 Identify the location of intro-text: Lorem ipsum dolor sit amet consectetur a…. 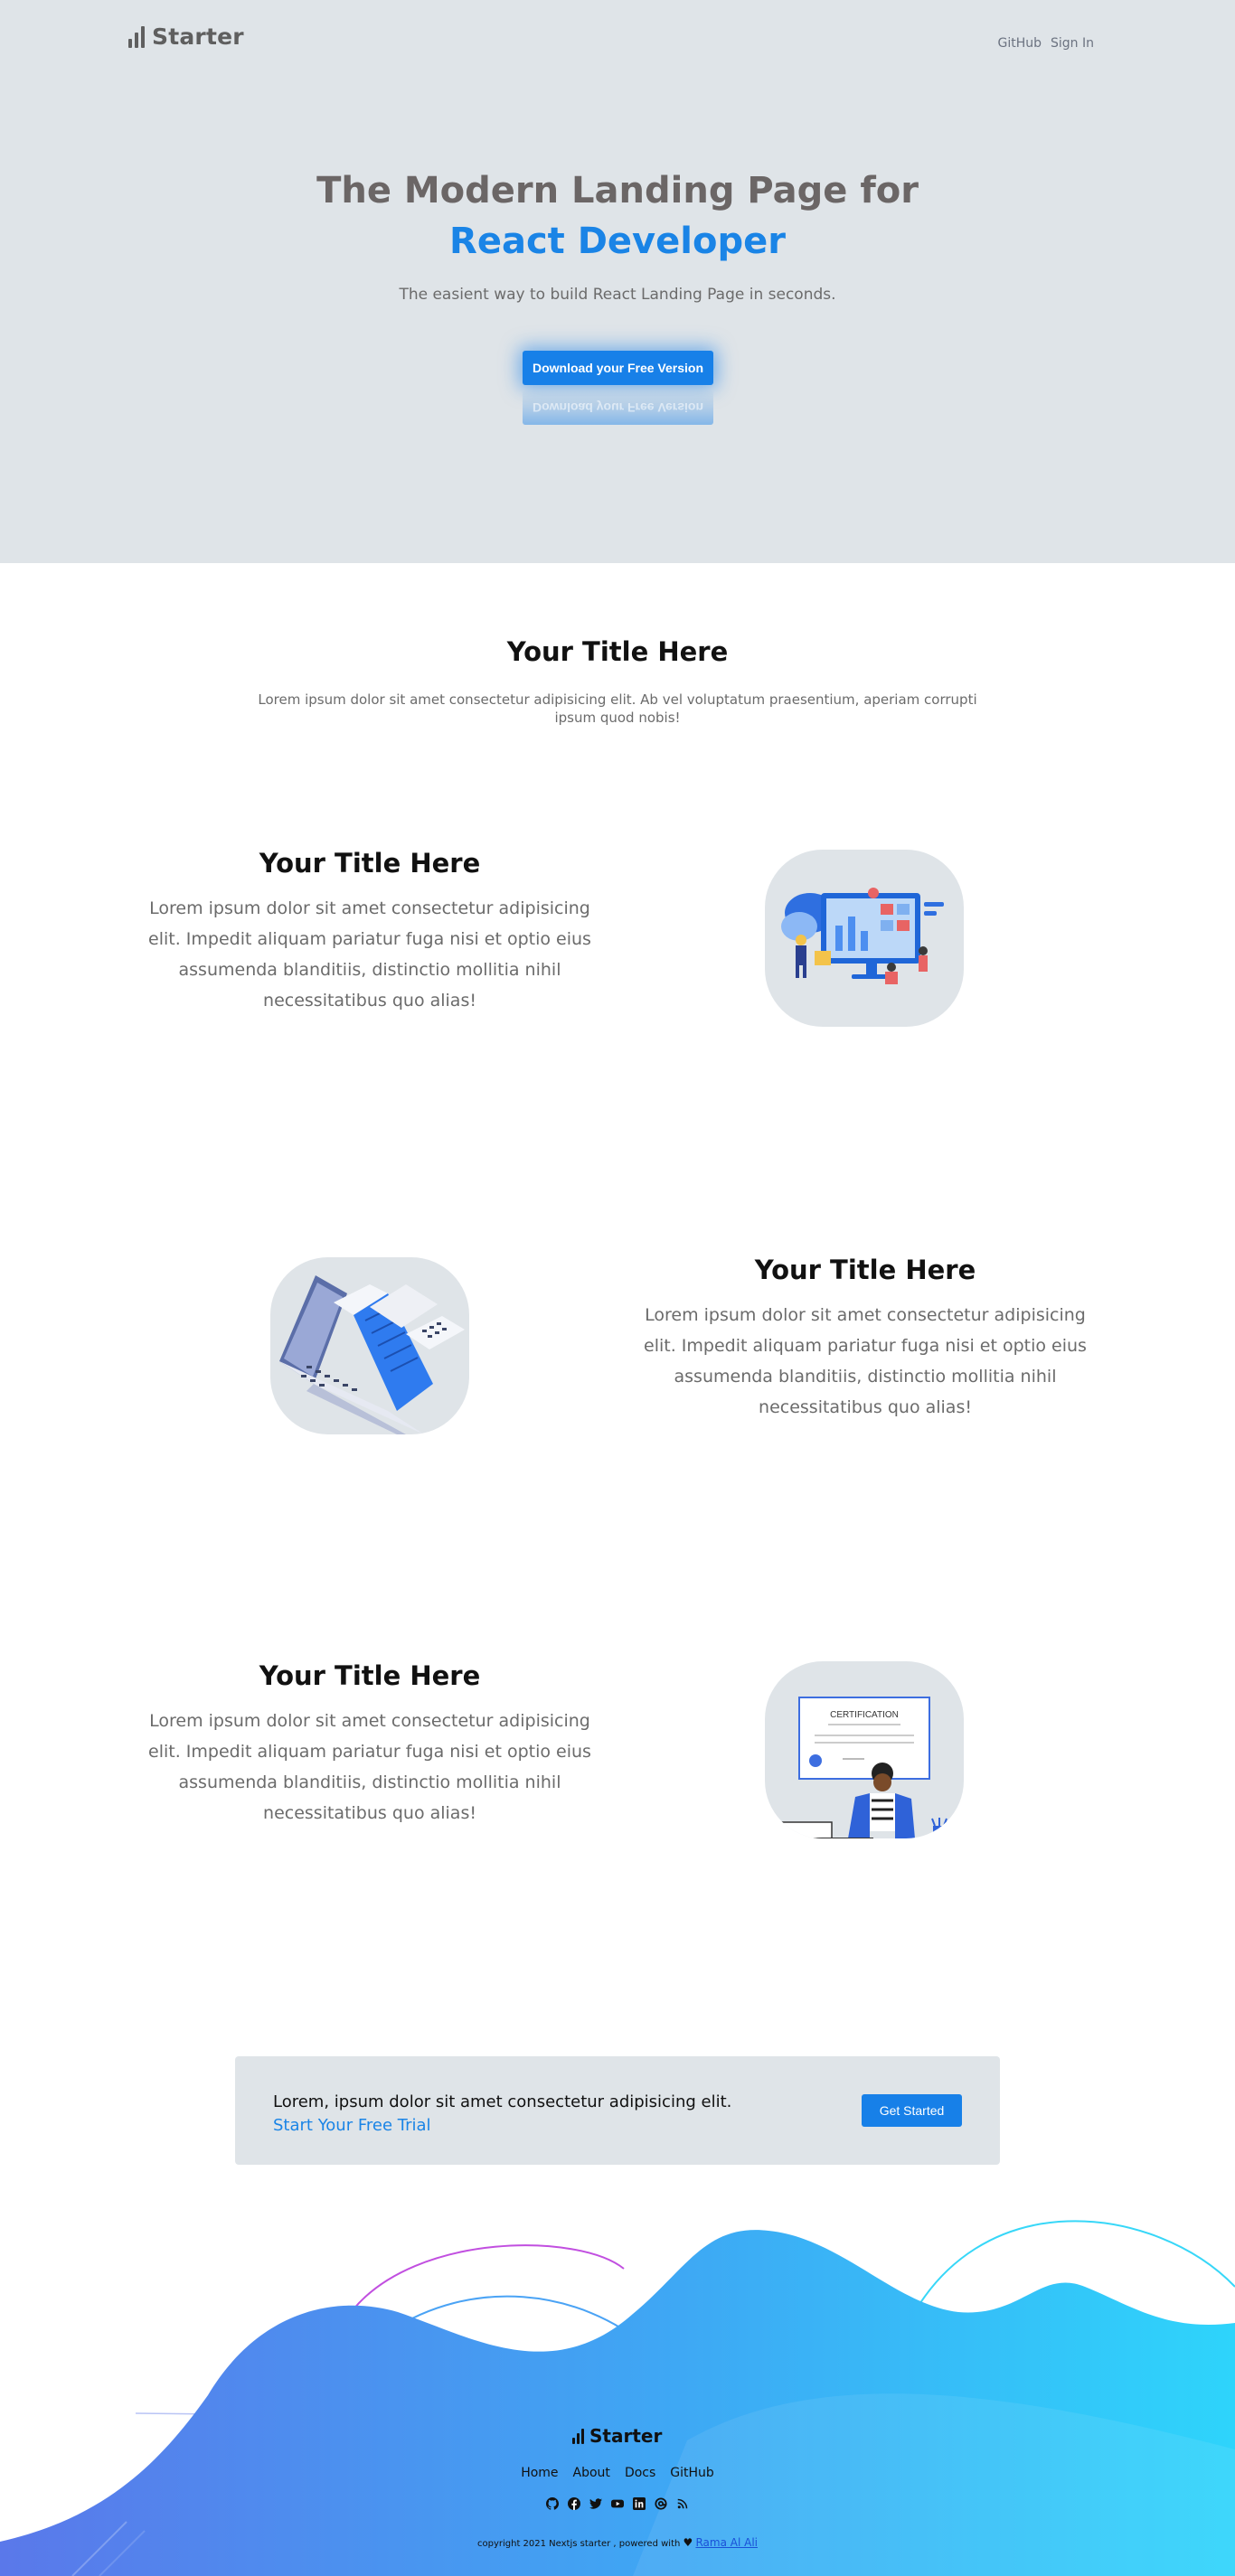
(617, 709).